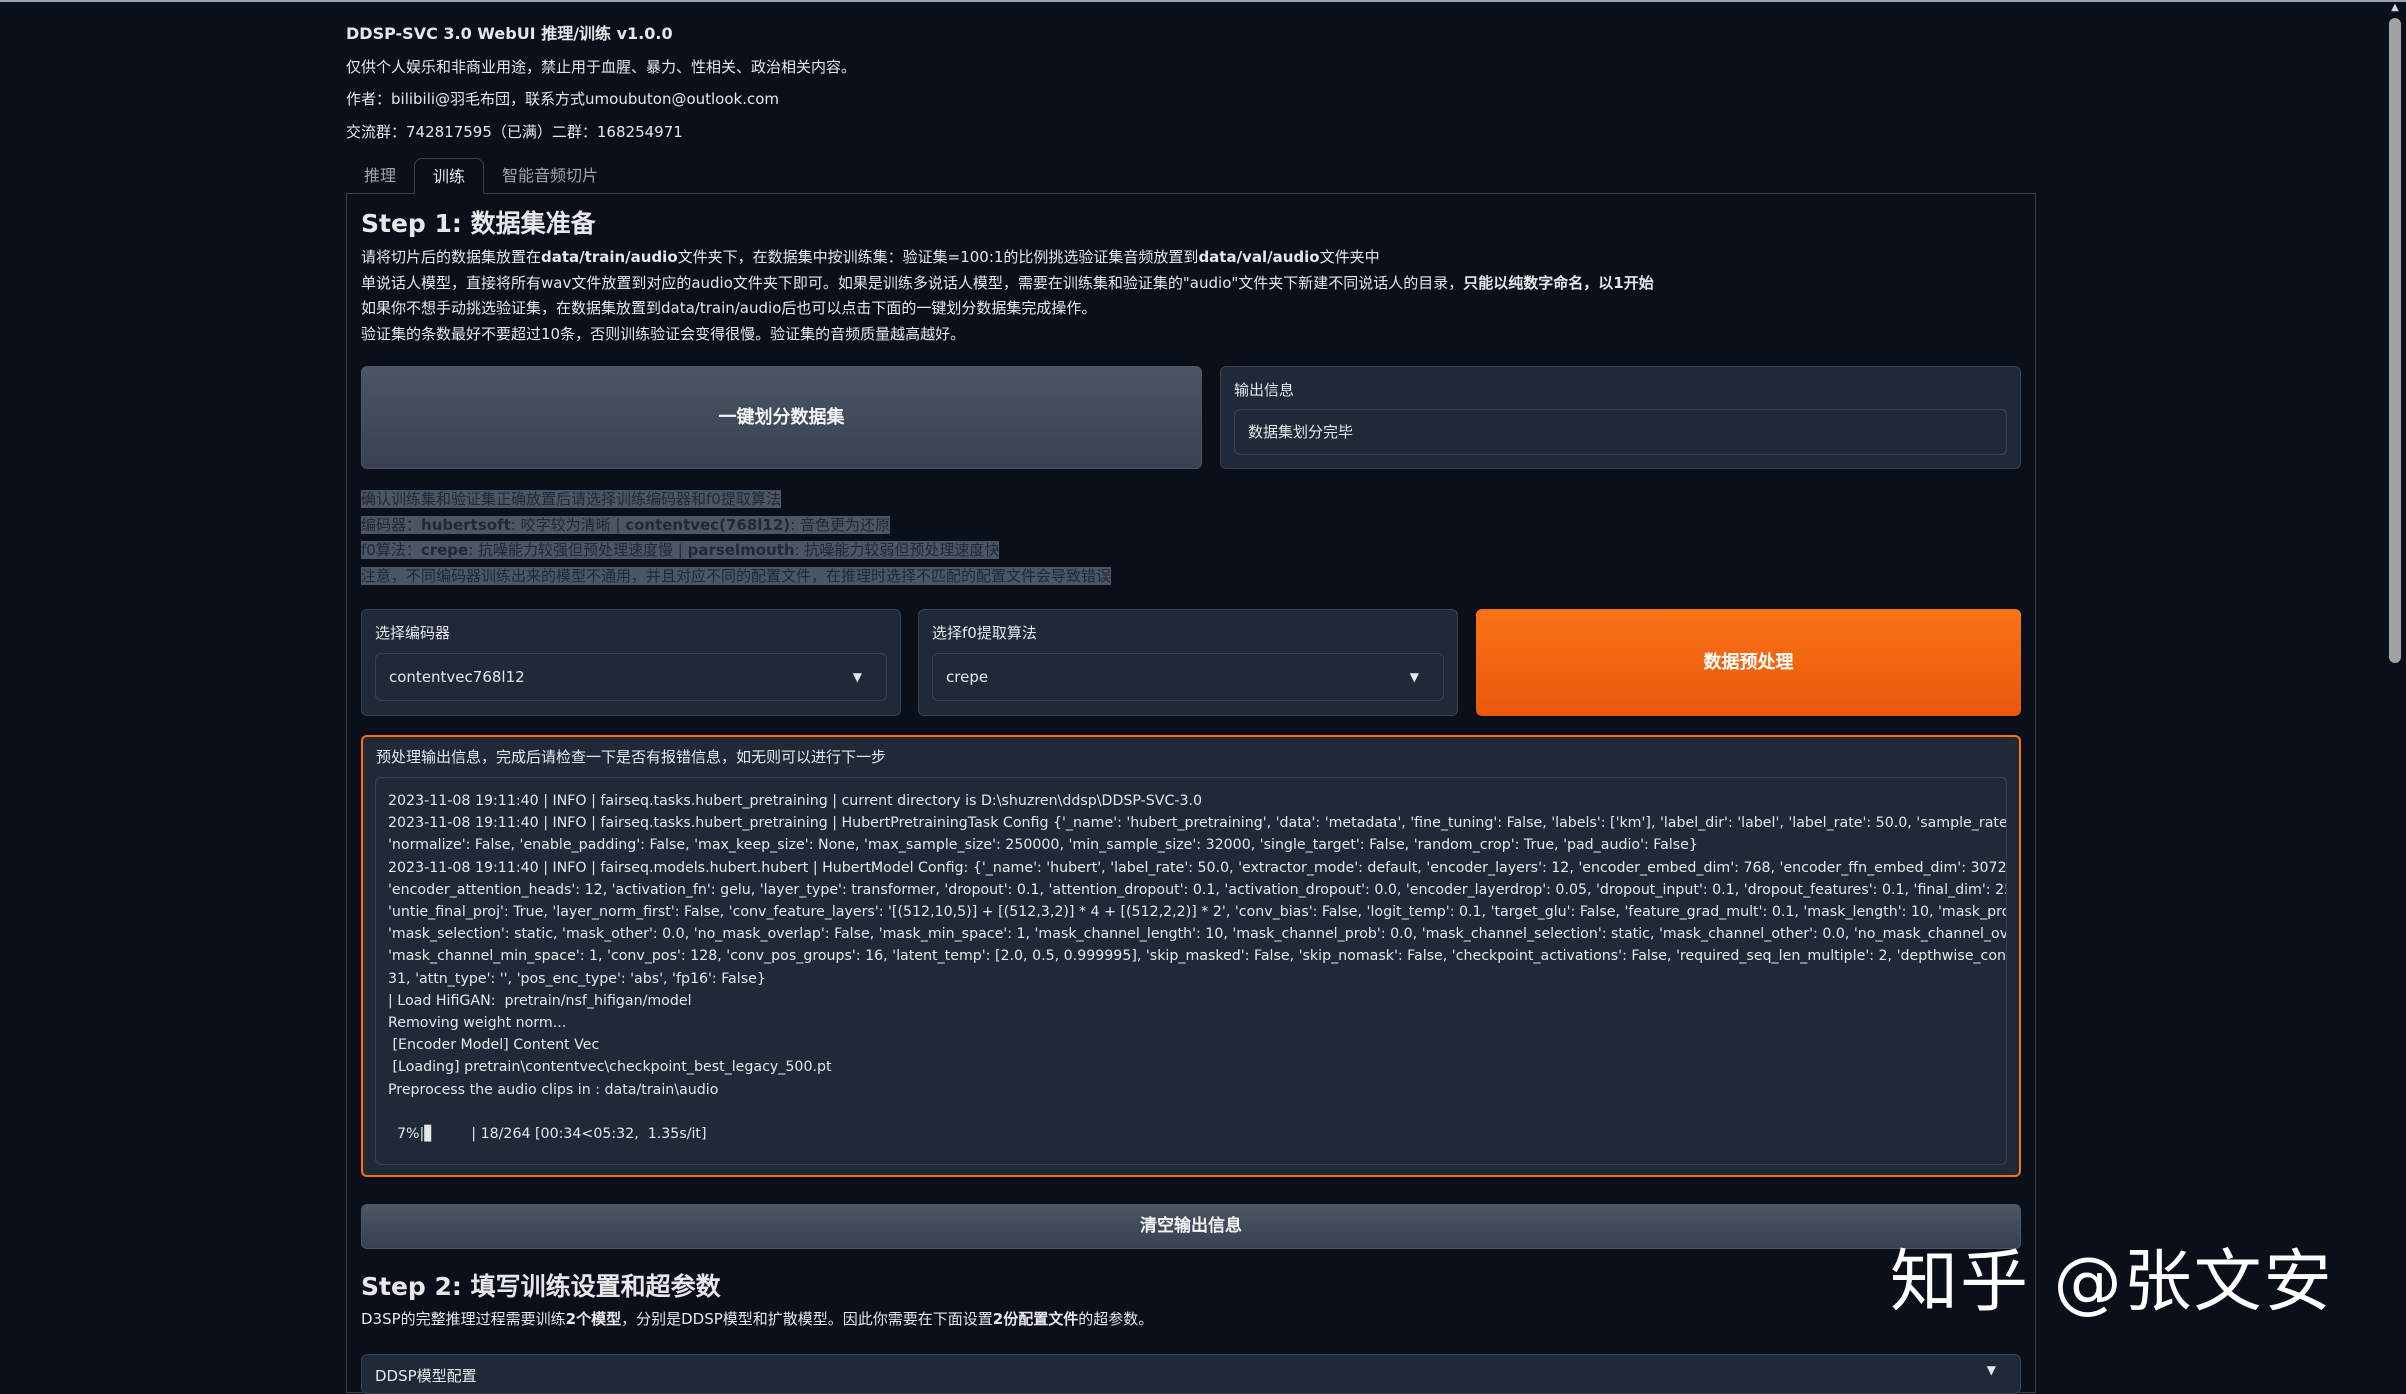 This screenshot has height=1394, width=2406. Describe the element at coordinates (478, 223) in the screenshot. I see `step1-title: Step 1: 数据集准备` at that location.